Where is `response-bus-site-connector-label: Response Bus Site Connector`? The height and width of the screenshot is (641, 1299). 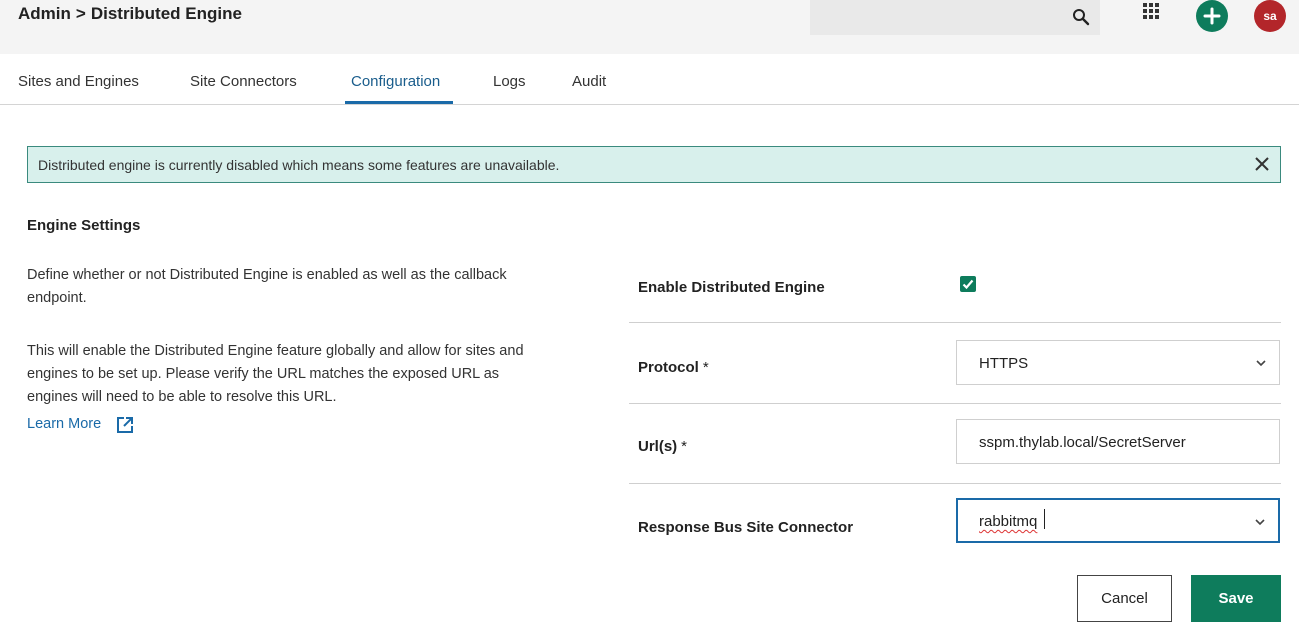
response-bus-site-connector-label: Response Bus Site Connector is located at coordinates (746, 527).